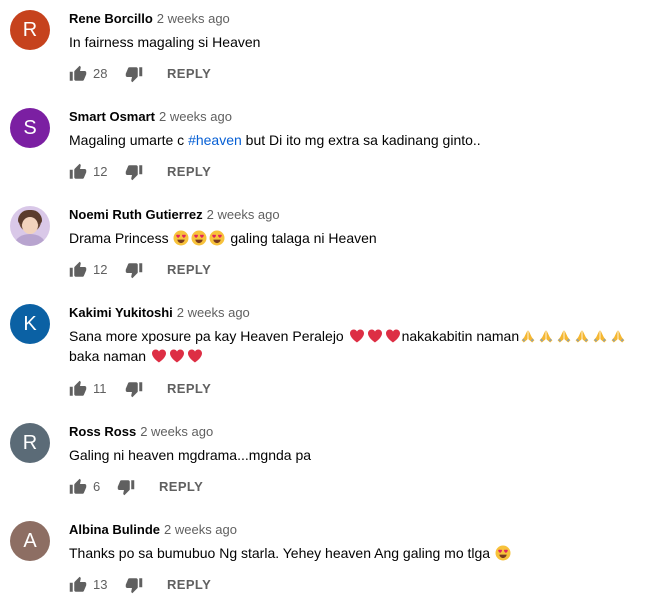  What do you see at coordinates (215, 140) in the screenshot?
I see `hashtag-link: #heaven` at bounding box center [215, 140].